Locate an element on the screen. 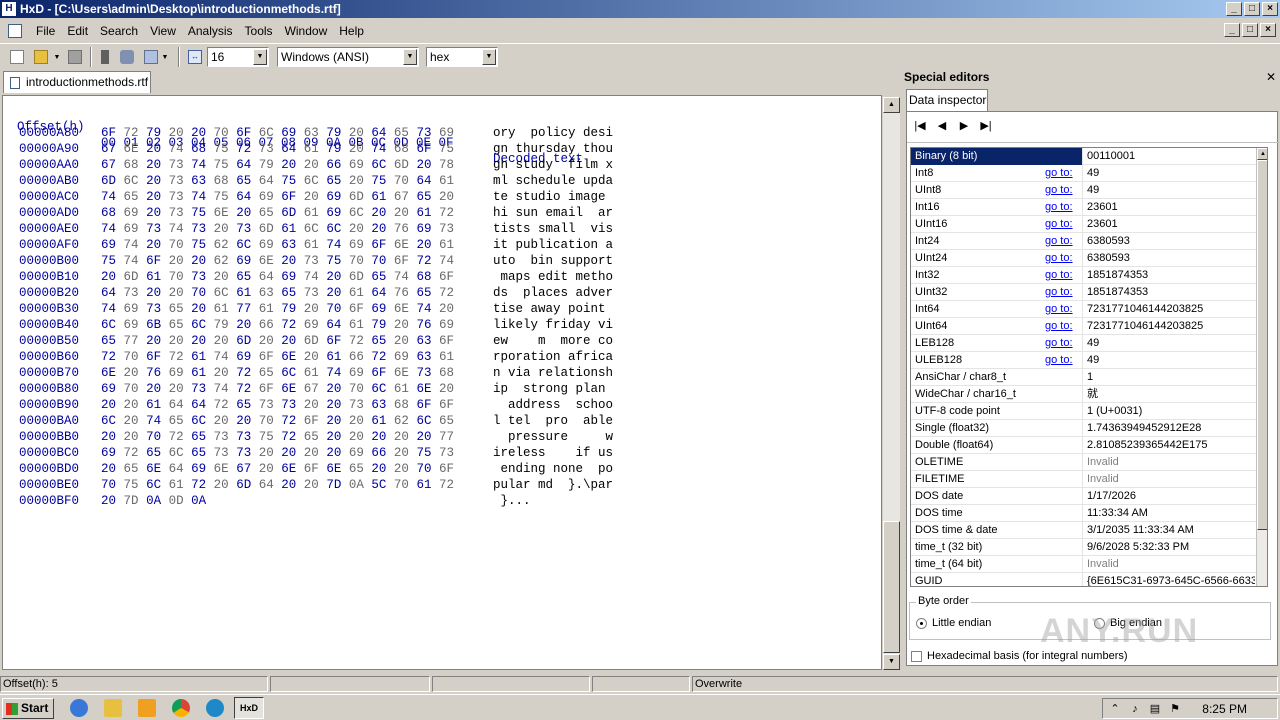 The image size is (1280, 720). row-decoded-text: rporation africa is located at coordinates (553, 357).